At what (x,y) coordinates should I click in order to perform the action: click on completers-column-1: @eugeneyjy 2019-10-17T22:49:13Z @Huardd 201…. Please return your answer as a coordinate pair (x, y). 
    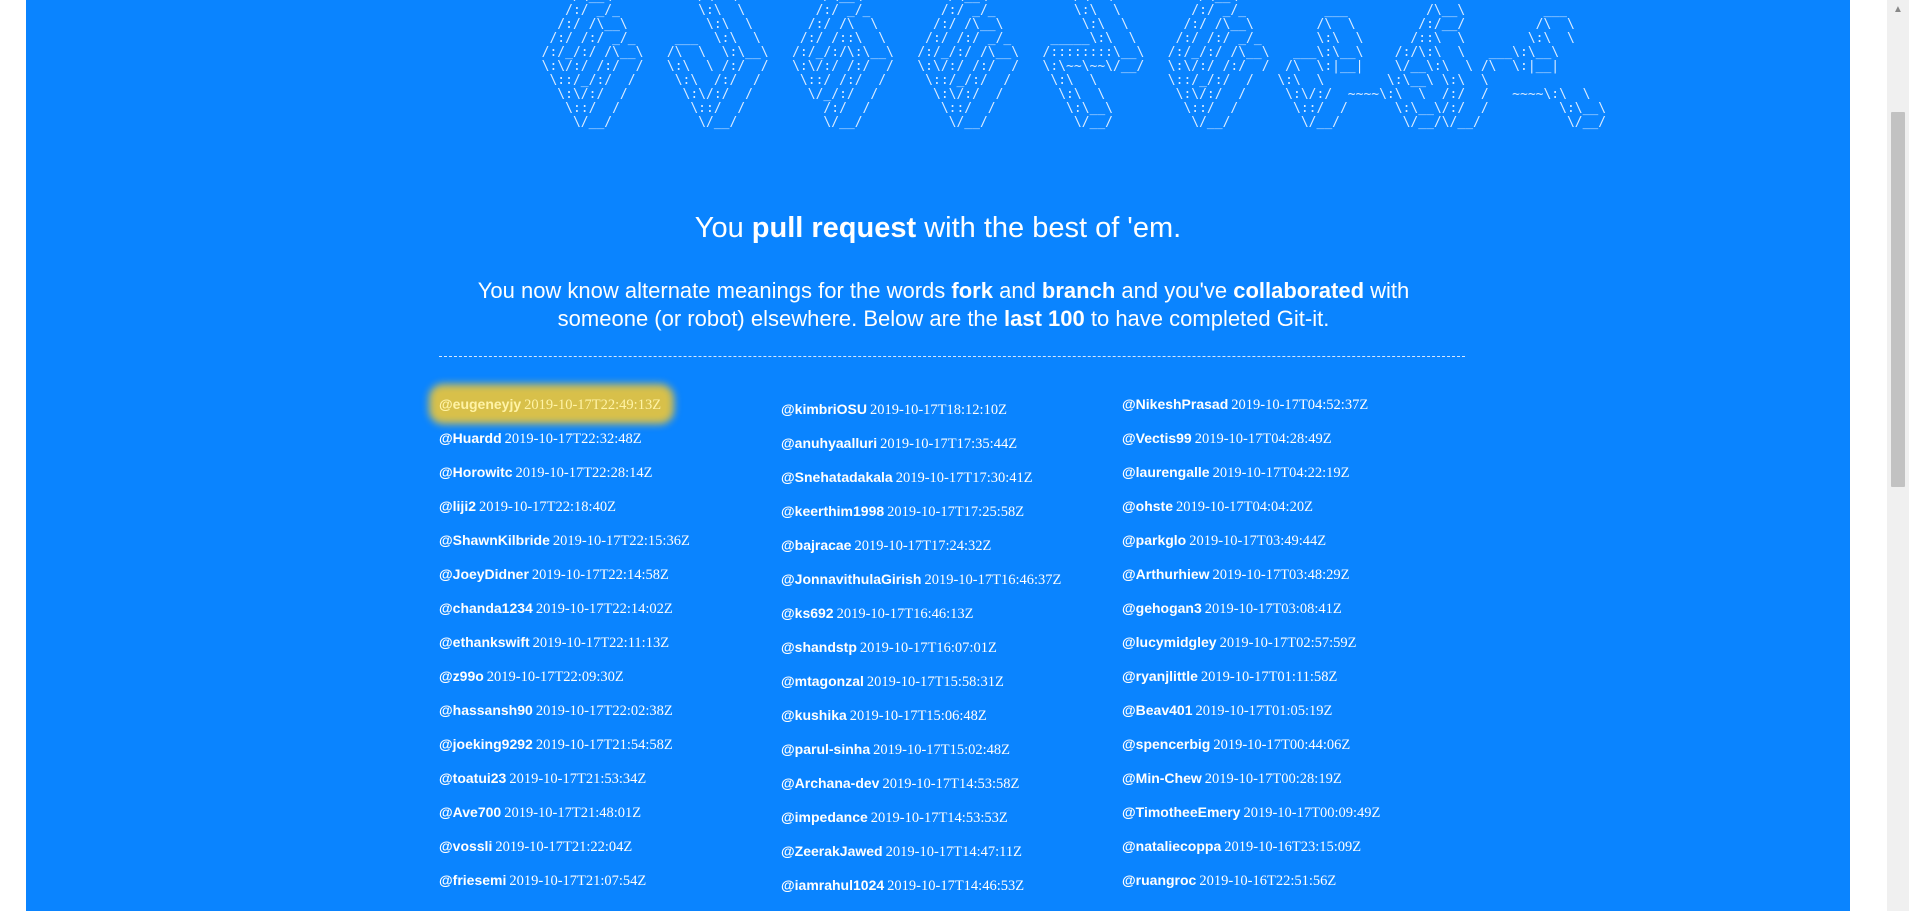
    Looking at the image, I should click on (609, 649).